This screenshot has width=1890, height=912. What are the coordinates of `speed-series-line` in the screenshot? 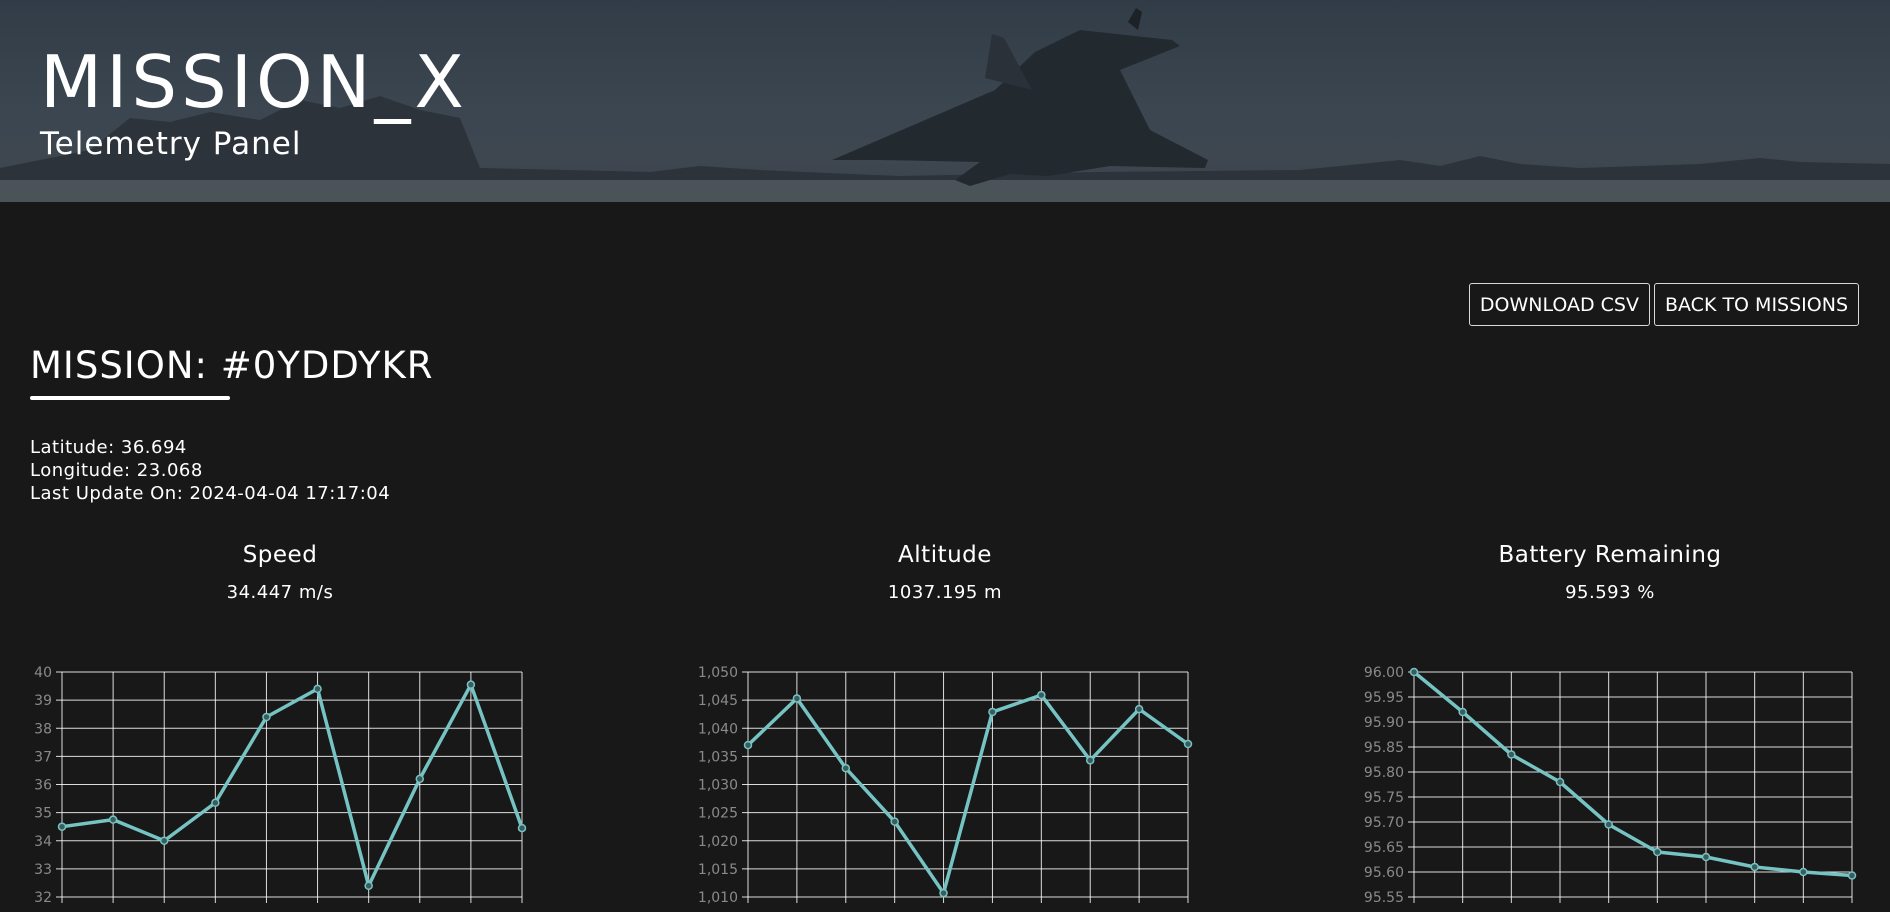 It's located at (292, 785).